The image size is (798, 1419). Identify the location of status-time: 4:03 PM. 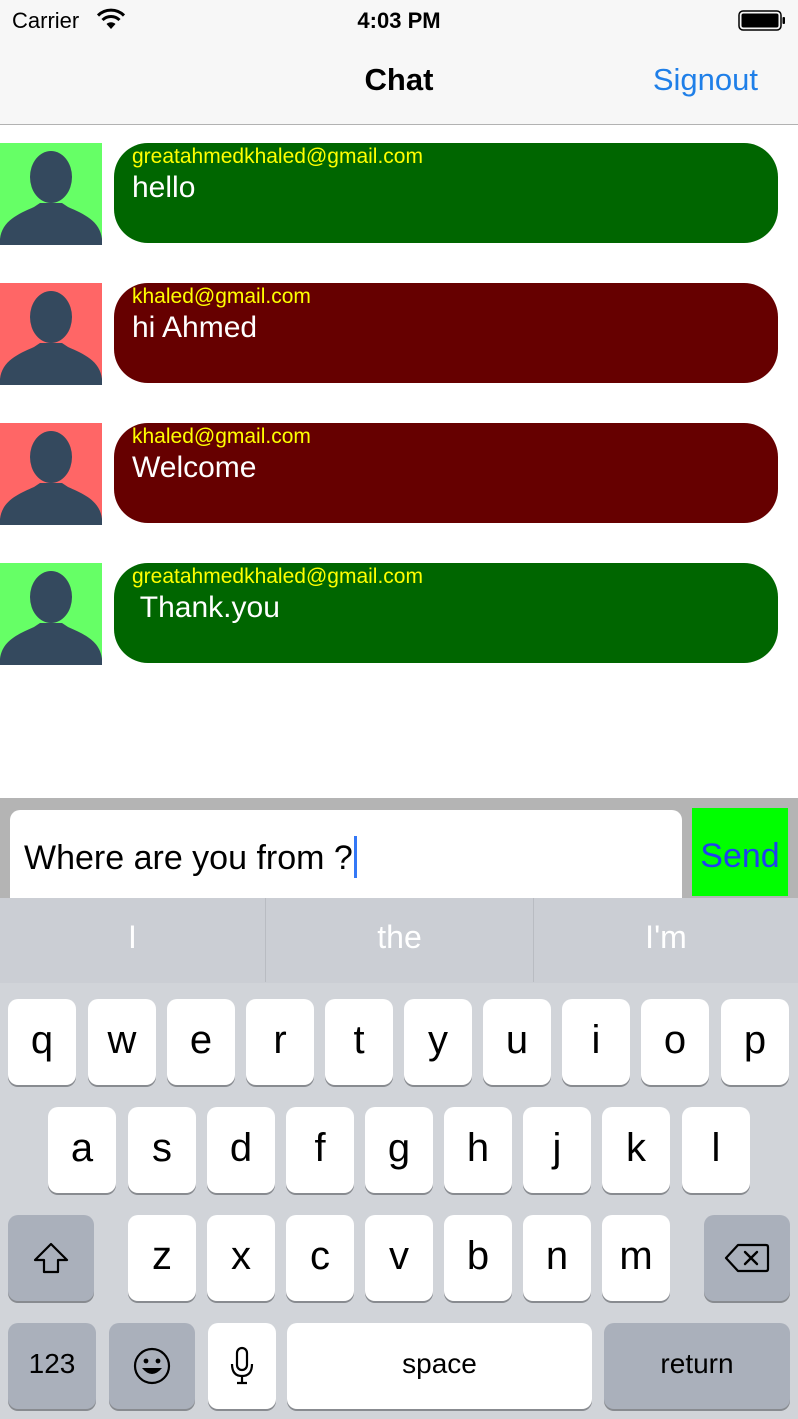
(399, 20).